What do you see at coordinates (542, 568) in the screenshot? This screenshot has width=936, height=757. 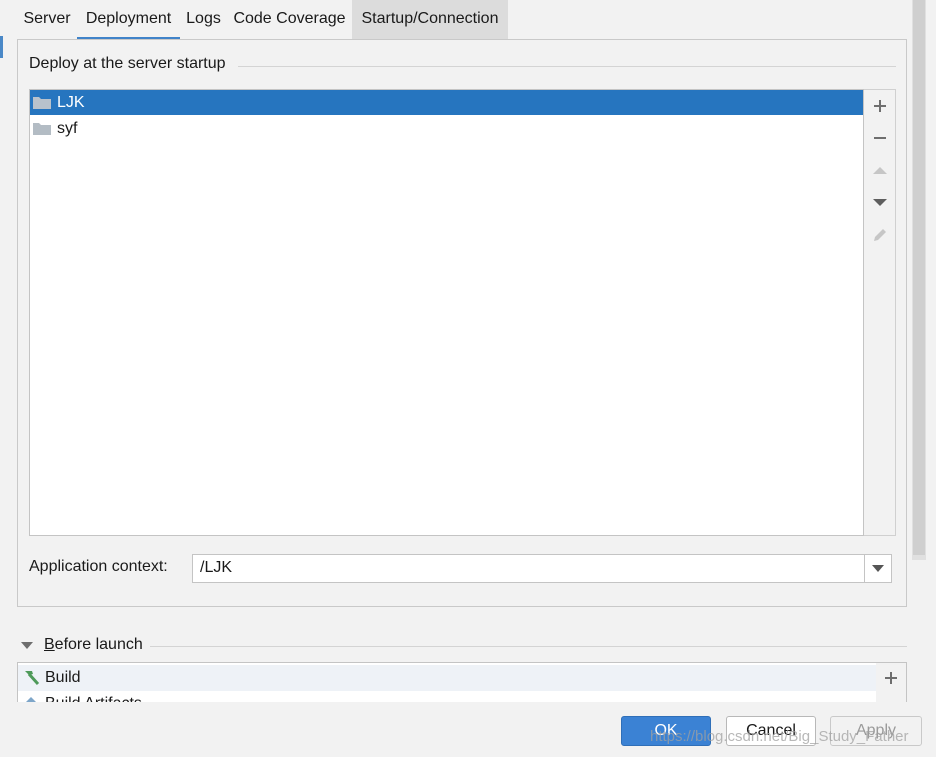 I see `application-context-combobox: /LJK` at bounding box center [542, 568].